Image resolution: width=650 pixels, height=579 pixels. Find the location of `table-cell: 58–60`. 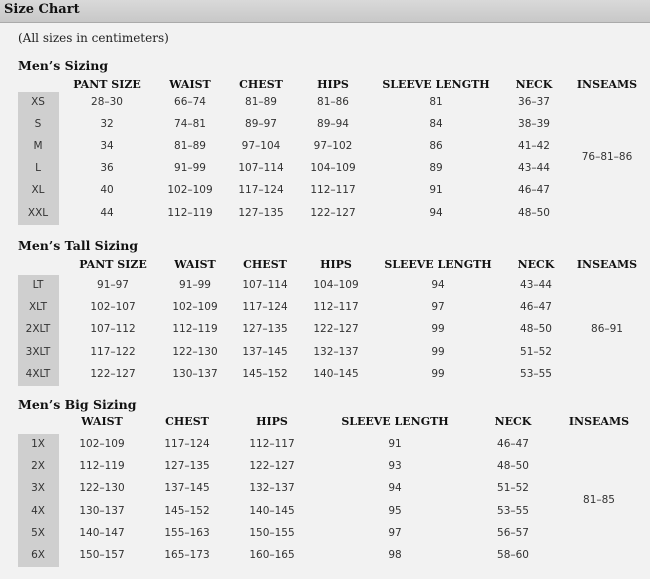

table-cell: 58–60 is located at coordinates (513, 555).